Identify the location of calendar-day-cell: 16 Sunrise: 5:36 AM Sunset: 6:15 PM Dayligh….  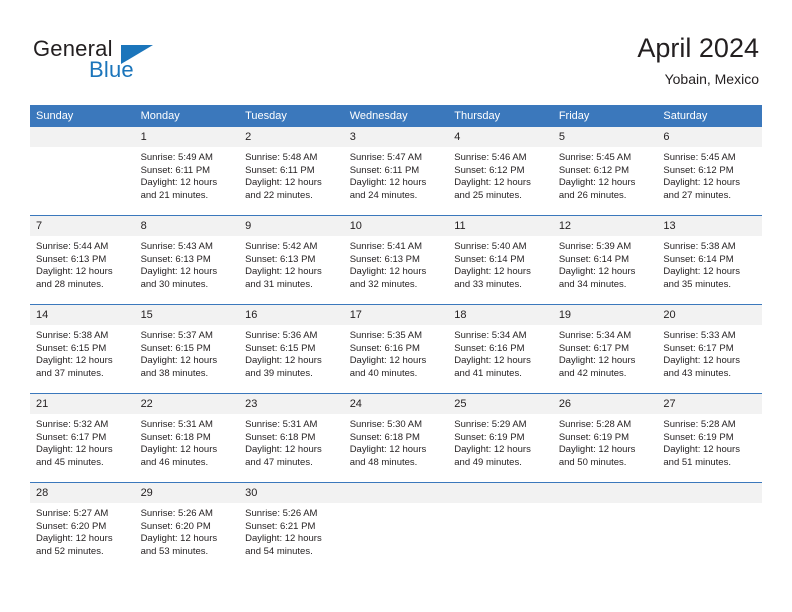
(291, 349).